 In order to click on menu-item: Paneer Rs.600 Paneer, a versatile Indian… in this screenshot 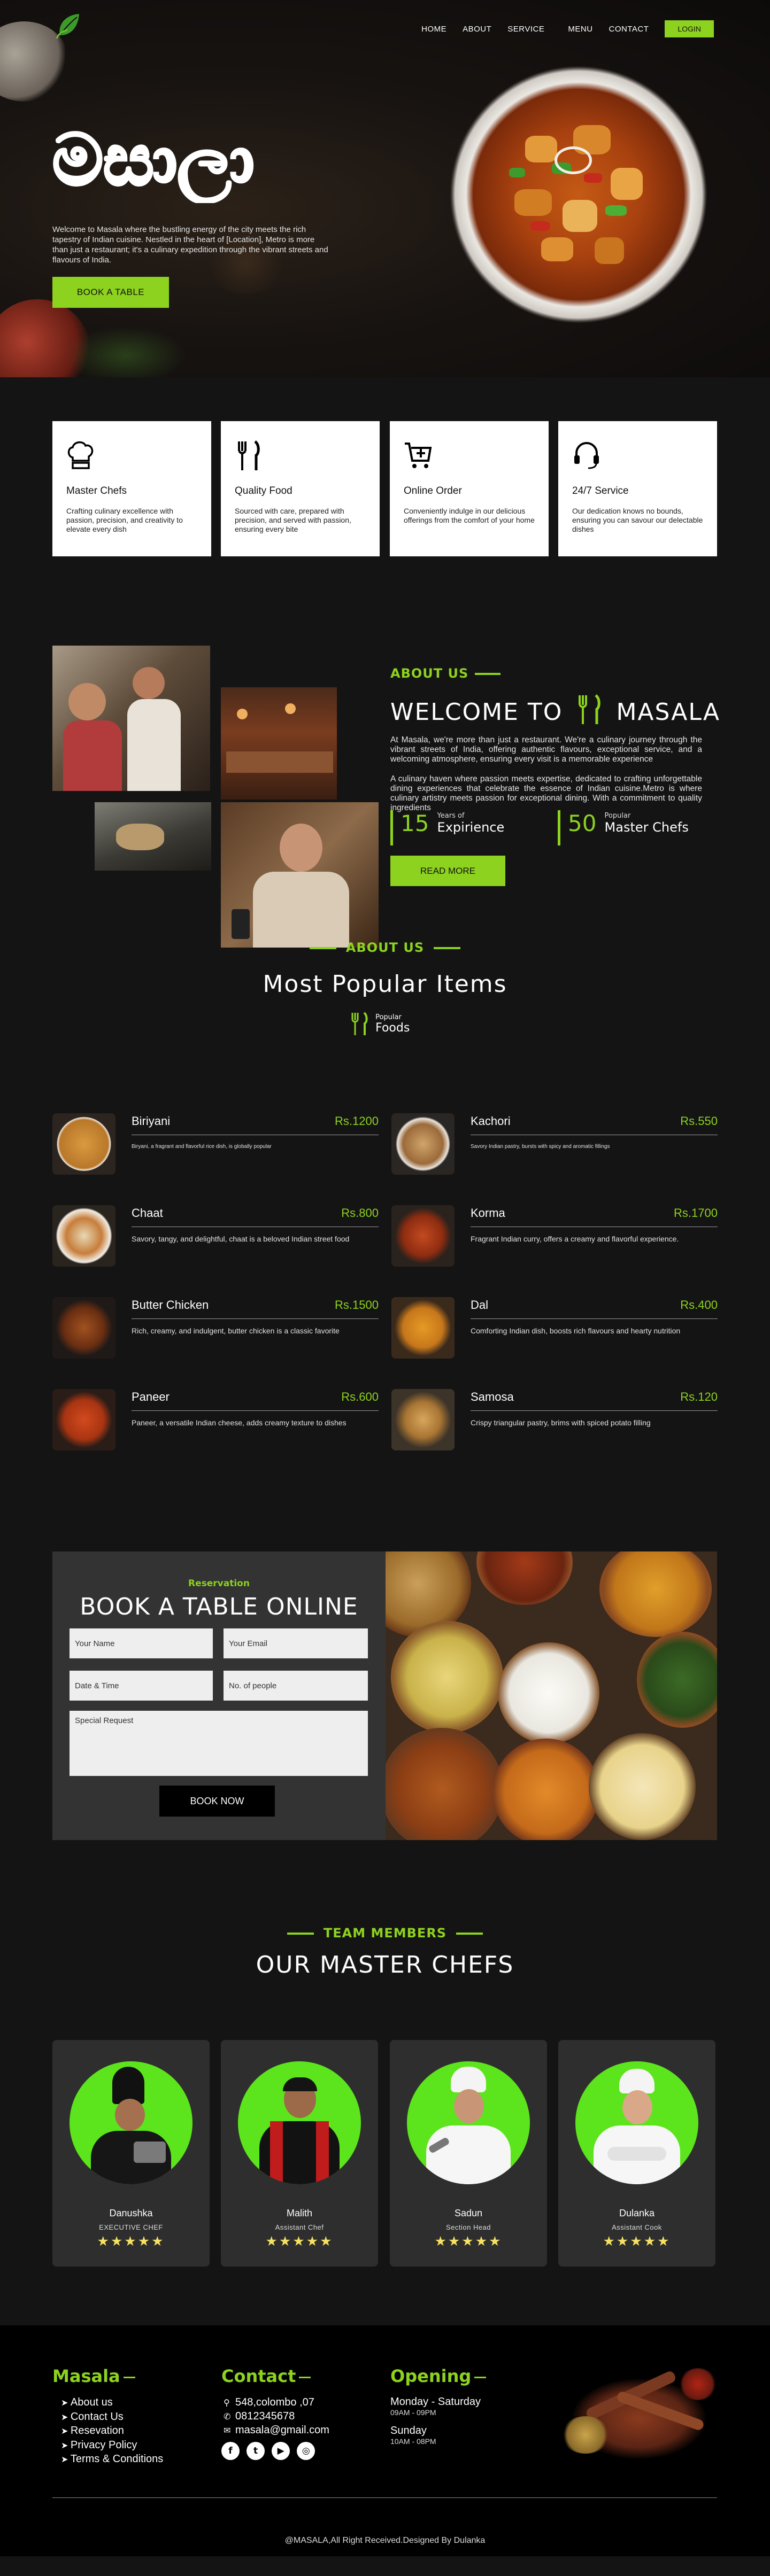, I will do `click(215, 1420)`.